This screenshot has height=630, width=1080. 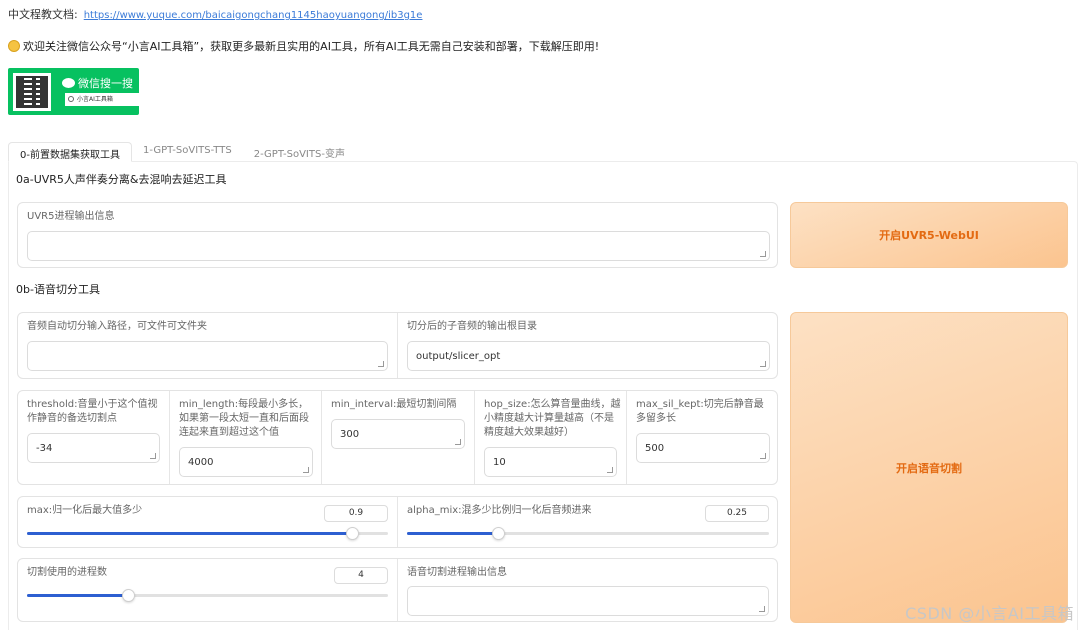 What do you see at coordinates (95, 99) in the screenshot?
I see `wechat-search-text: 小言AI工具箱` at bounding box center [95, 99].